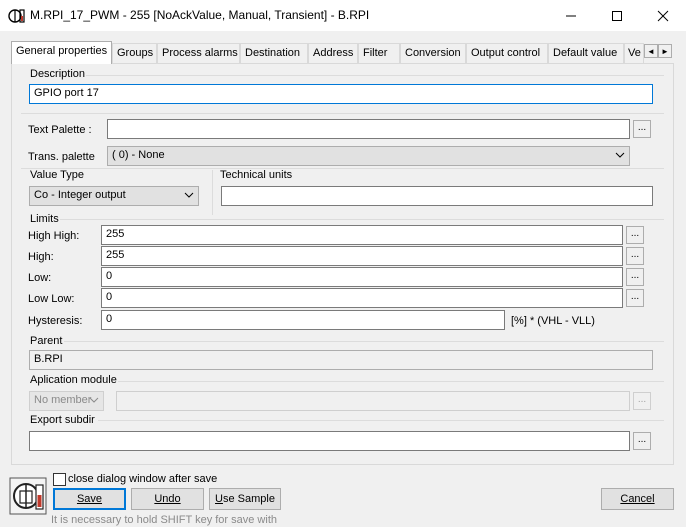 The image size is (686, 527). Describe the element at coordinates (362, 235) in the screenshot. I see `high-high-input: 255` at that location.